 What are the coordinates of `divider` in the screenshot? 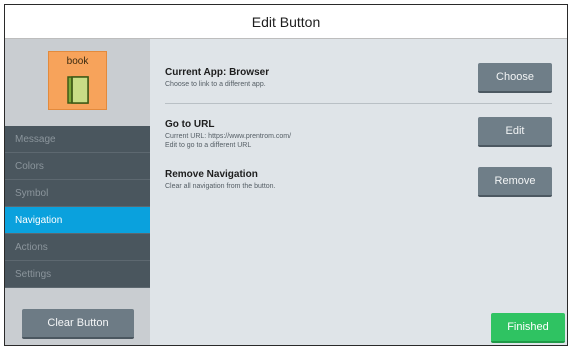 It's located at (358, 103).